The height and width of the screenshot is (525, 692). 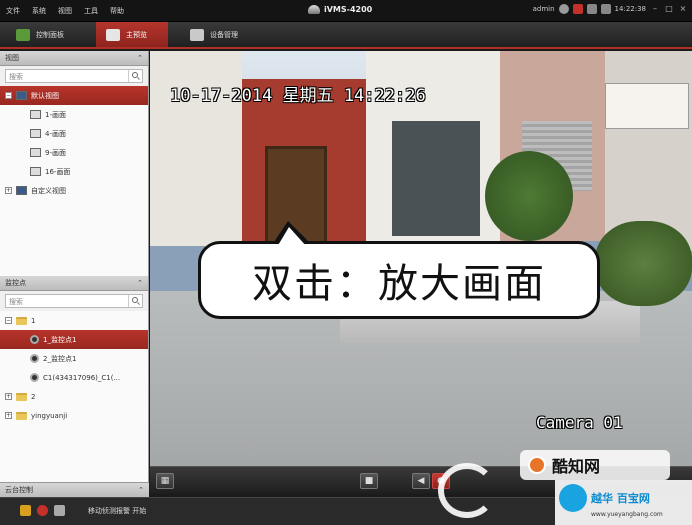 What do you see at coordinates (132, 34) in the screenshot?
I see `tab-main-preview: 主预览` at bounding box center [132, 34].